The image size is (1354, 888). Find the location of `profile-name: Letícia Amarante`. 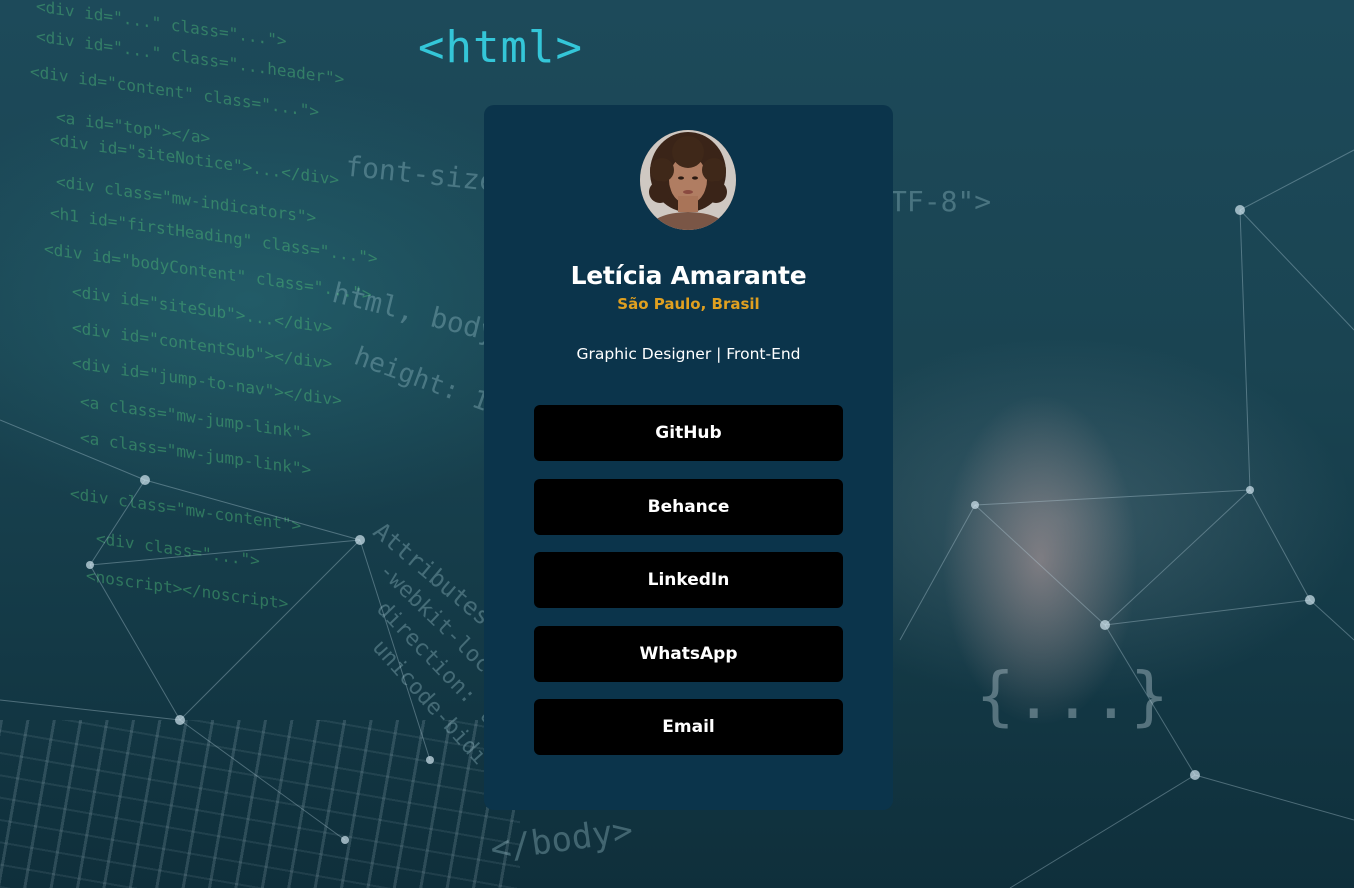

profile-name: Letícia Amarante is located at coordinates (688, 275).